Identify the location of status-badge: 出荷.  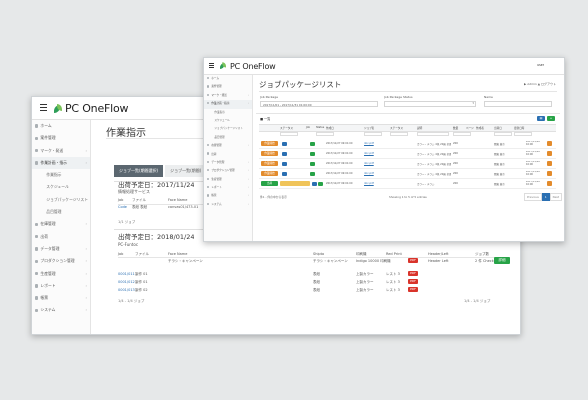
(269, 183).